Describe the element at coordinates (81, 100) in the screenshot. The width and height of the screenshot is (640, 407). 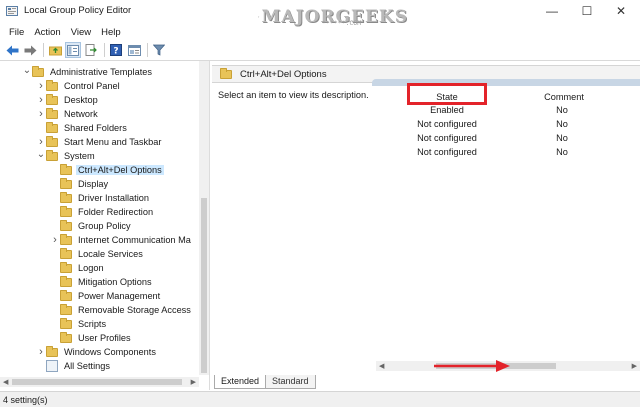
I see `tree-item-label: Desktop` at that location.